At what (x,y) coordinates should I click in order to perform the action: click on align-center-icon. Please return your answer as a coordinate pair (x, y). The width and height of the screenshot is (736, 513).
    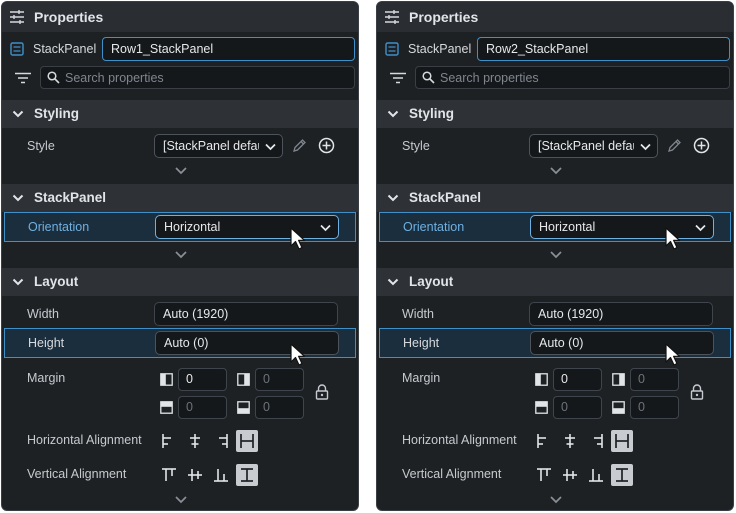
    Looking at the image, I should click on (195, 441).